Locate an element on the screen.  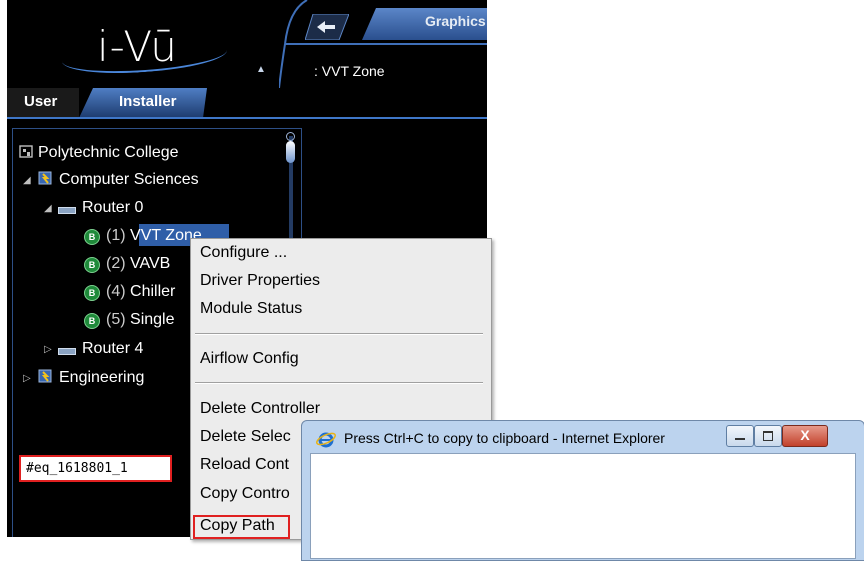
tree-item-engineering: Engineering is located at coordinates (101, 378).